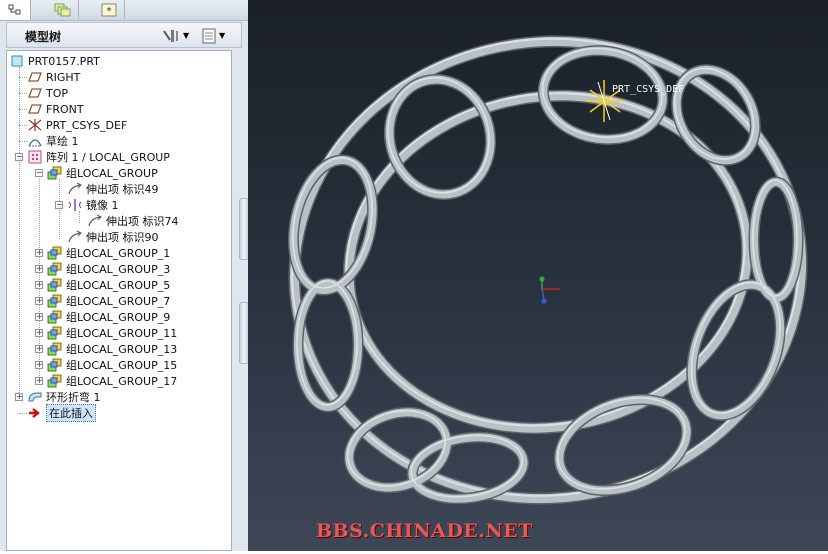 The image size is (828, 554). What do you see at coordinates (102, 205) in the screenshot?
I see `tree-item-label: 镜像 1` at bounding box center [102, 205].